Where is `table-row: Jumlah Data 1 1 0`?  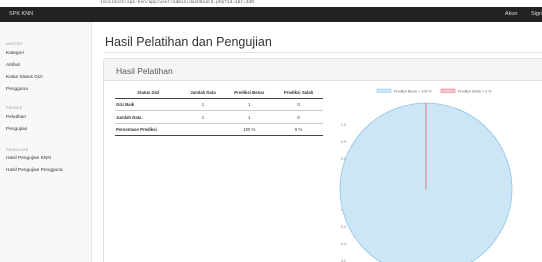
table-row: Jumlah Data 1 1 0 is located at coordinates (219, 117).